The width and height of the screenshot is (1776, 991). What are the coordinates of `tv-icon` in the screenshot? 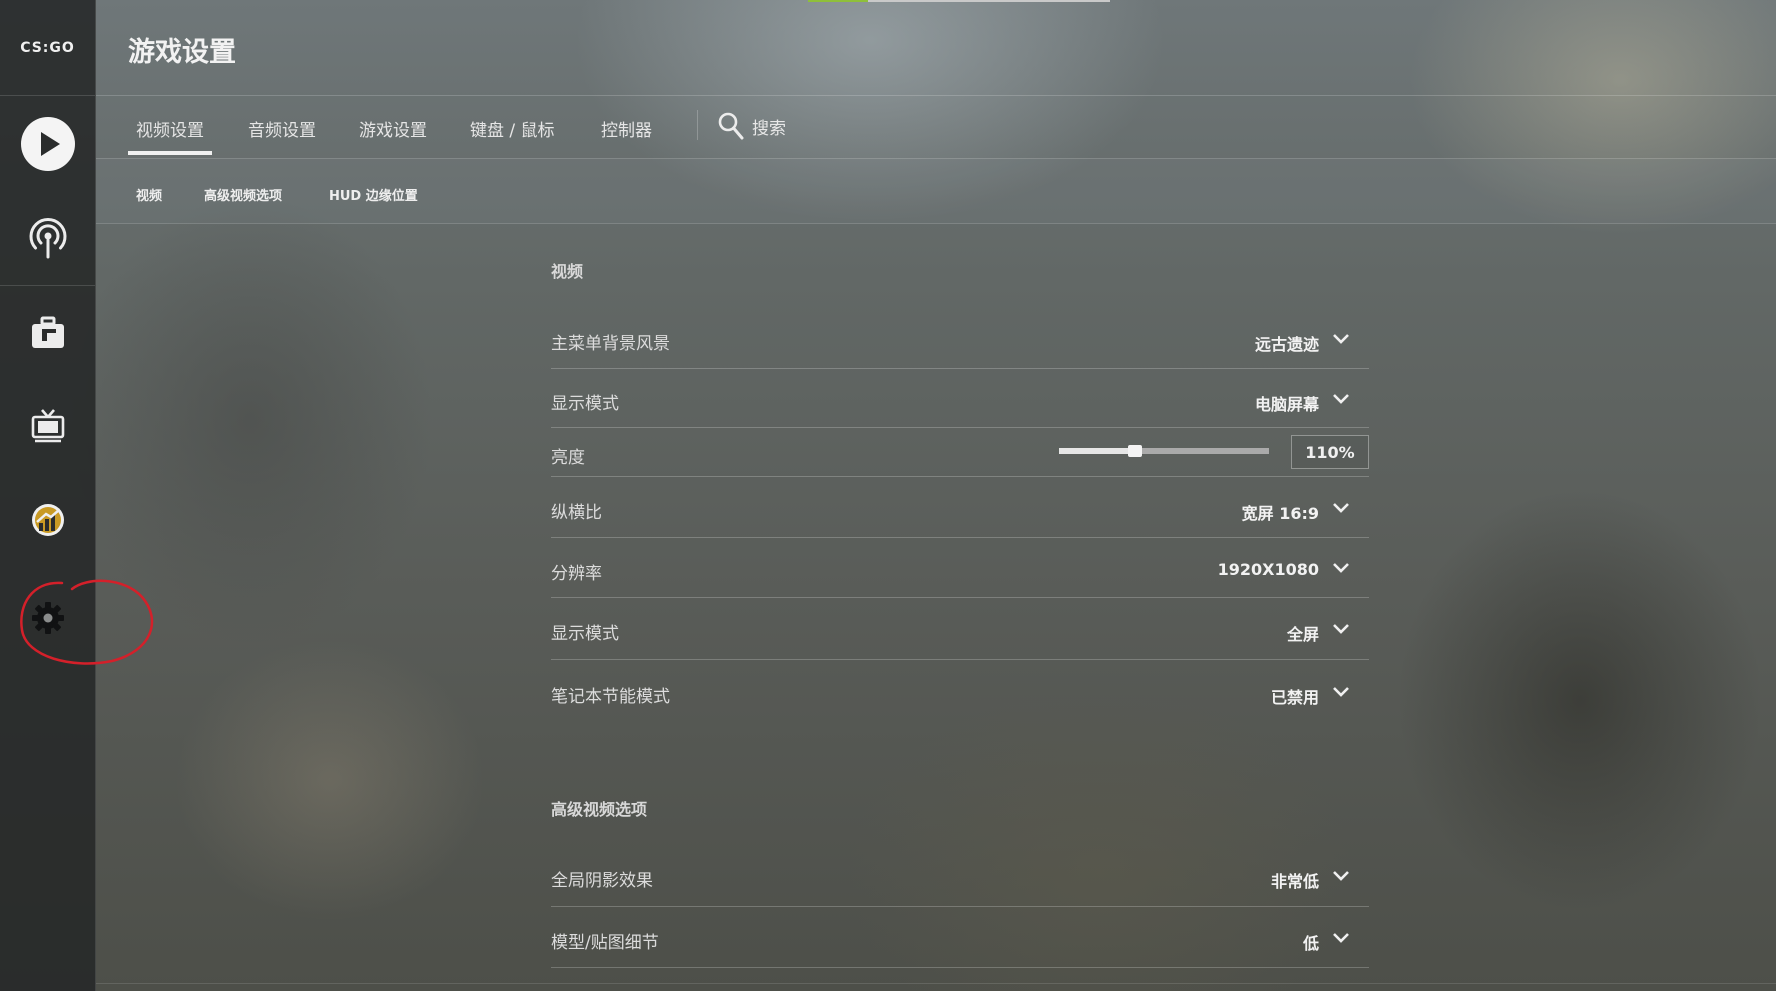 It's located at (47, 426).